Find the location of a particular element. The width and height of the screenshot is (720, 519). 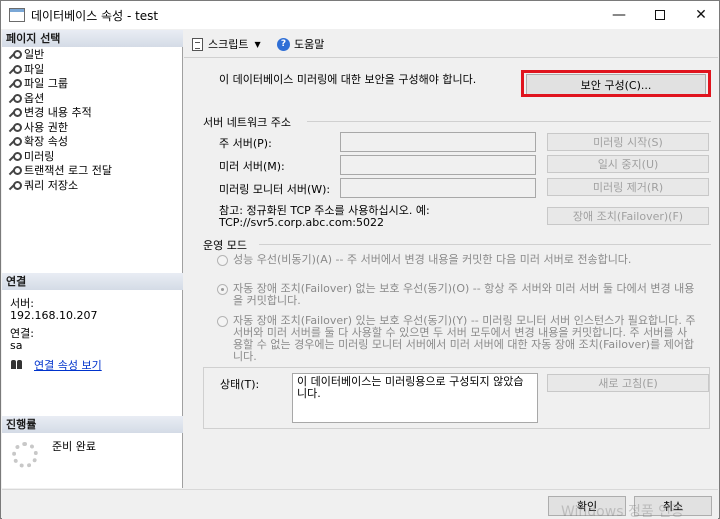

title-bar: 데이터베이스 속성 - test — ✕ is located at coordinates (360, 15).